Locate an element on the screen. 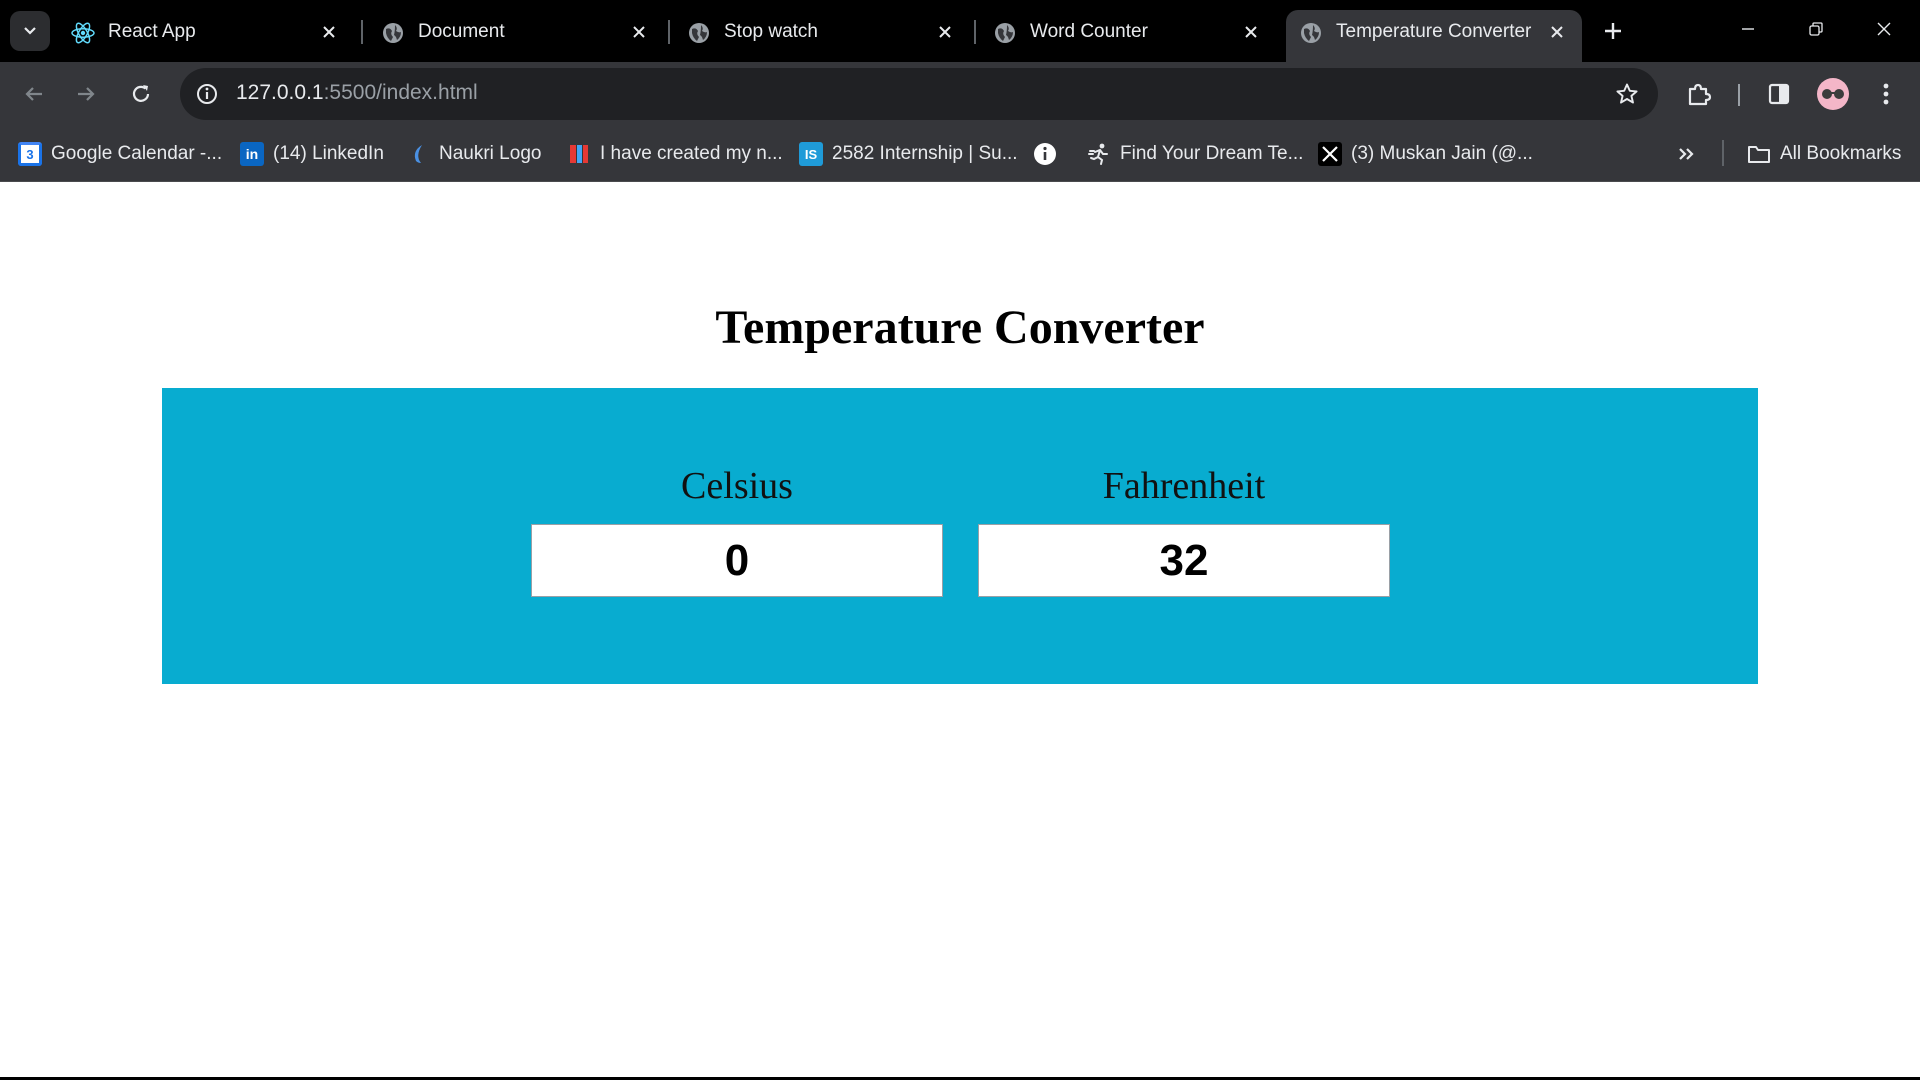 The width and height of the screenshot is (1920, 1080). url-path: :5500/index.html is located at coordinates (400, 92).